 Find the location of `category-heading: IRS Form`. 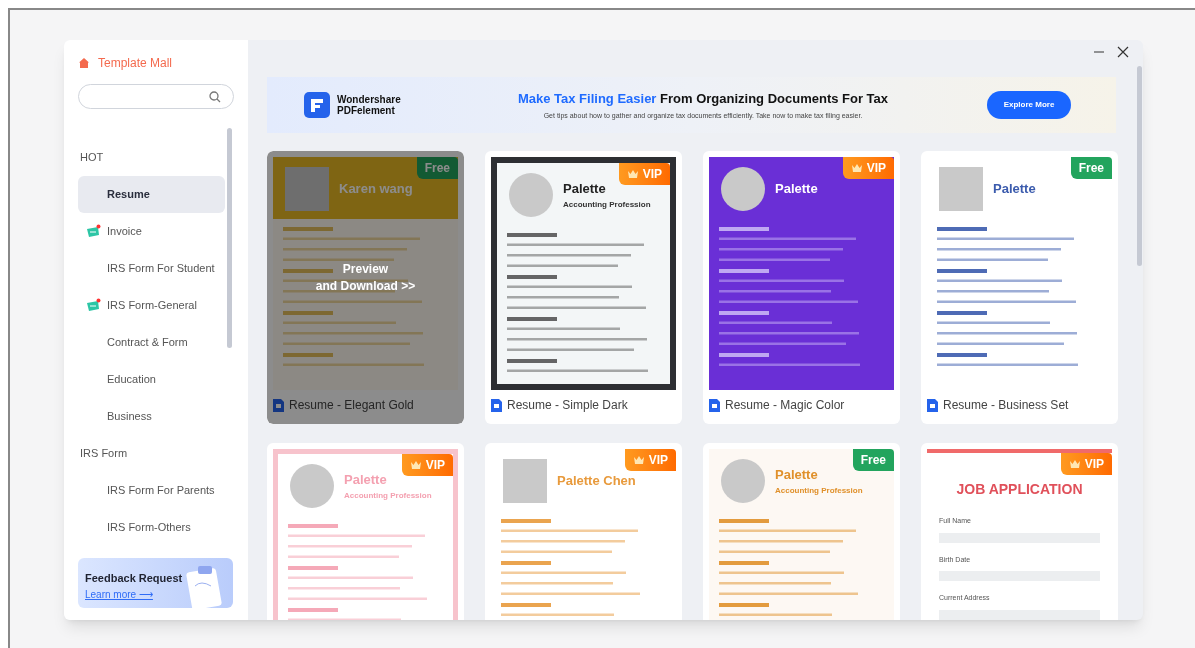

category-heading: IRS Form is located at coordinates (104, 454).